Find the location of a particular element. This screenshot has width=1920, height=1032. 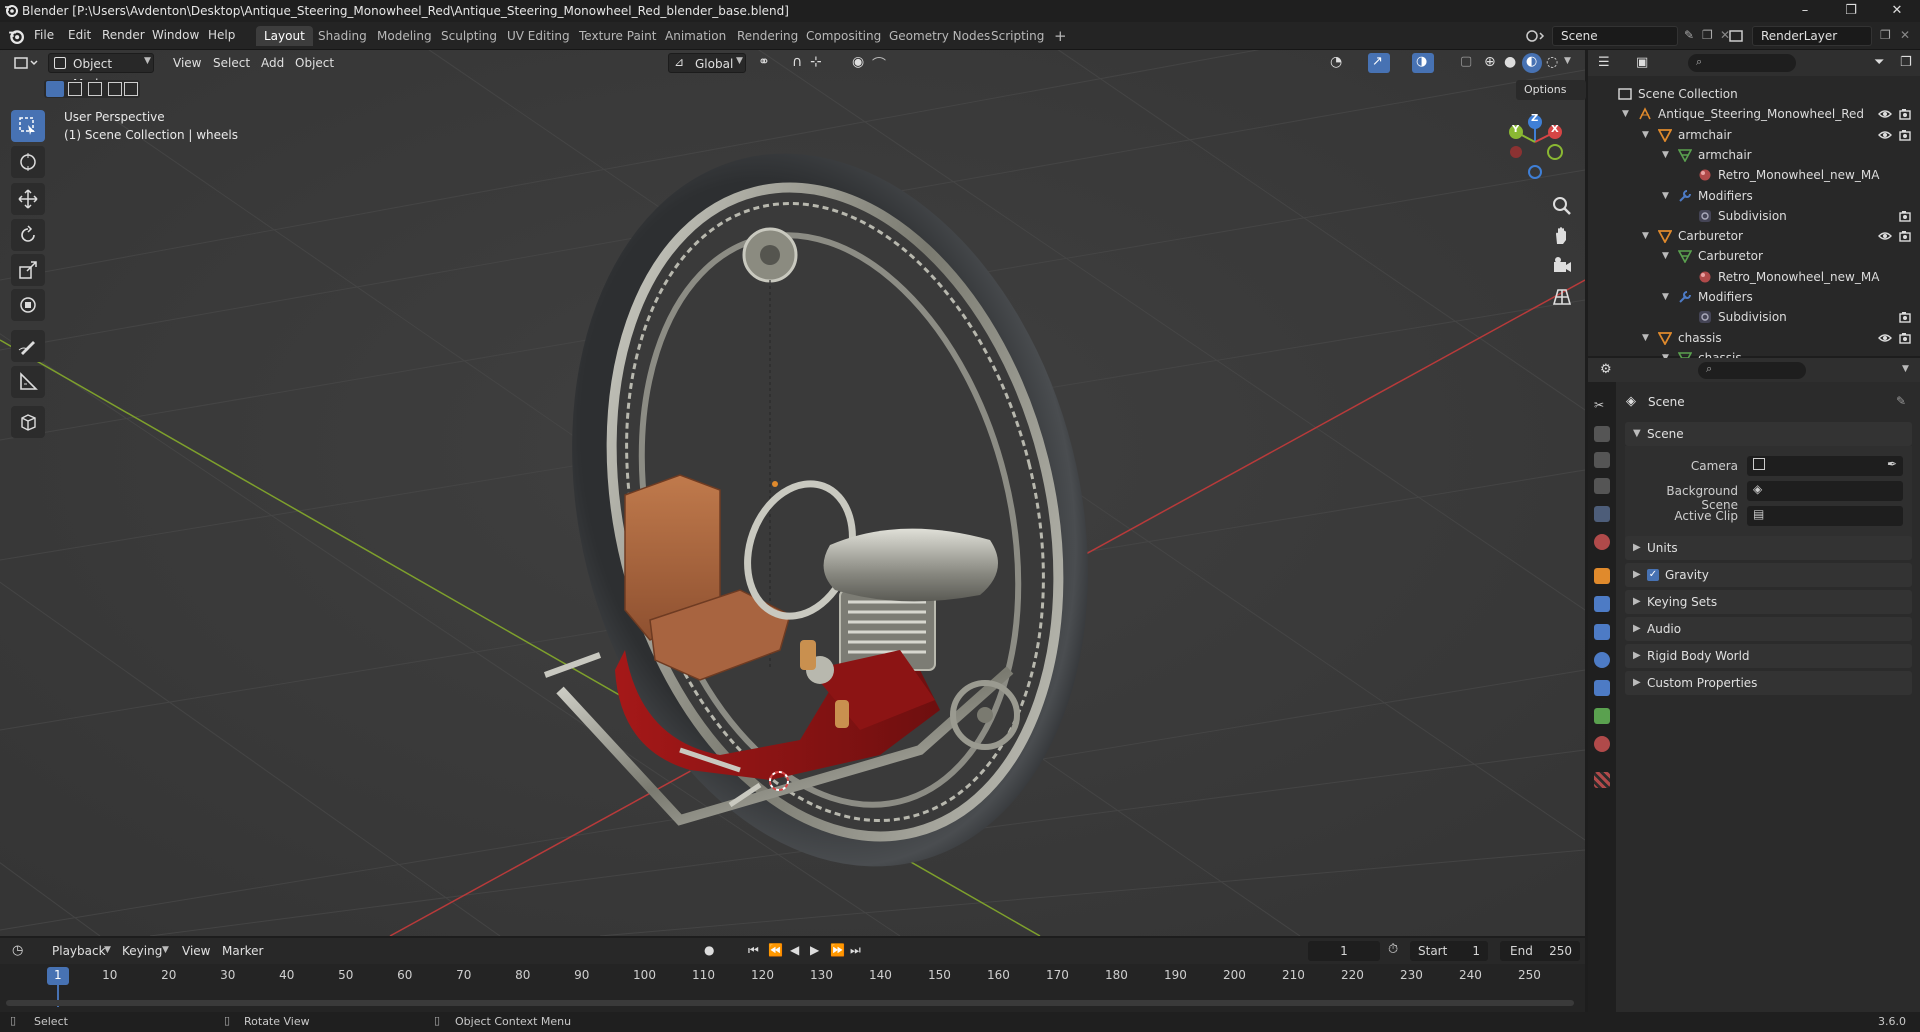

panel-gravity: ▶ ✓ Gravity is located at coordinates (1768, 575).